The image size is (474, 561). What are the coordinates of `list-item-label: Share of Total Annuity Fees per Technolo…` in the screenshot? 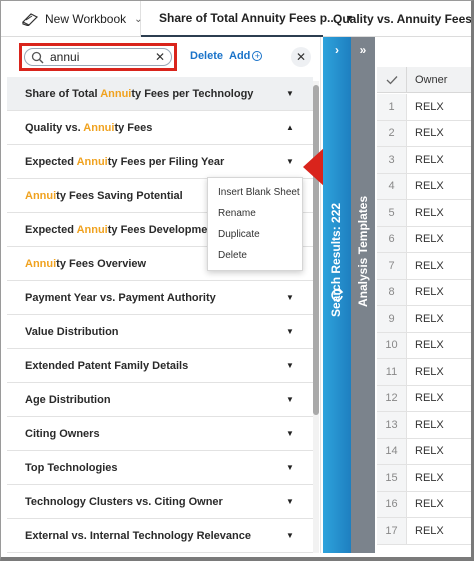 It's located at (139, 94).